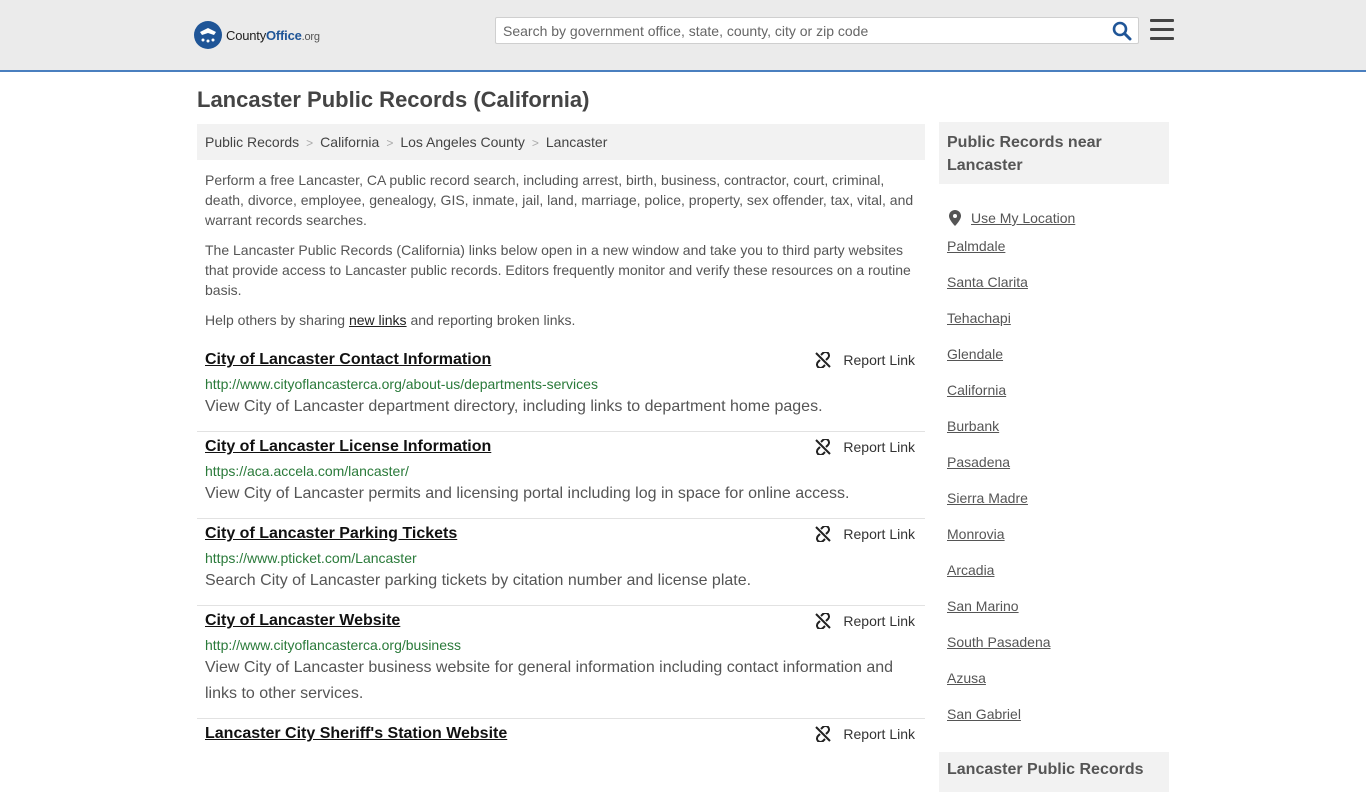  I want to click on nearby-item: Pasadena, so click(1011, 470).